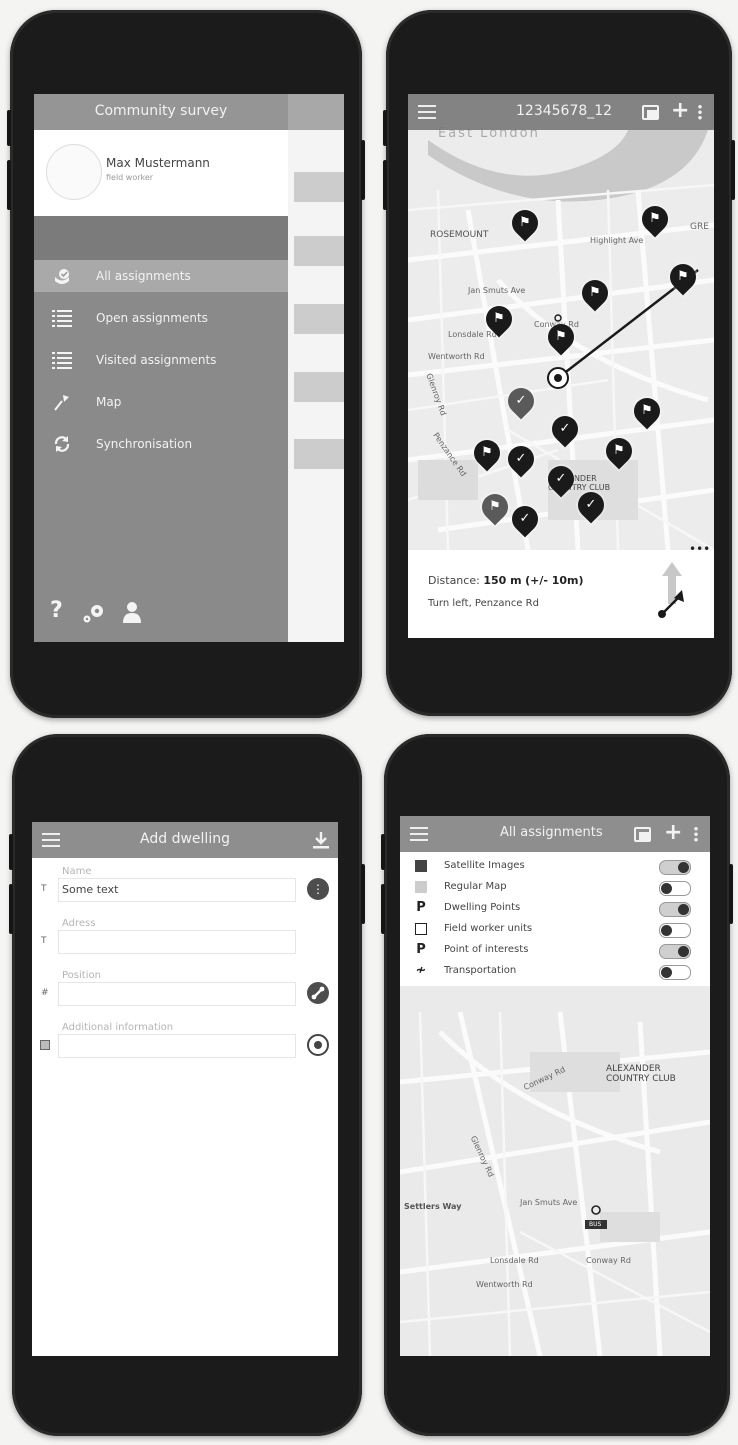 Image resolution: width=738 pixels, height=1445 pixels. Describe the element at coordinates (554, 580) in the screenshot. I see `distance-tolerance: (+/- 10m)` at that location.